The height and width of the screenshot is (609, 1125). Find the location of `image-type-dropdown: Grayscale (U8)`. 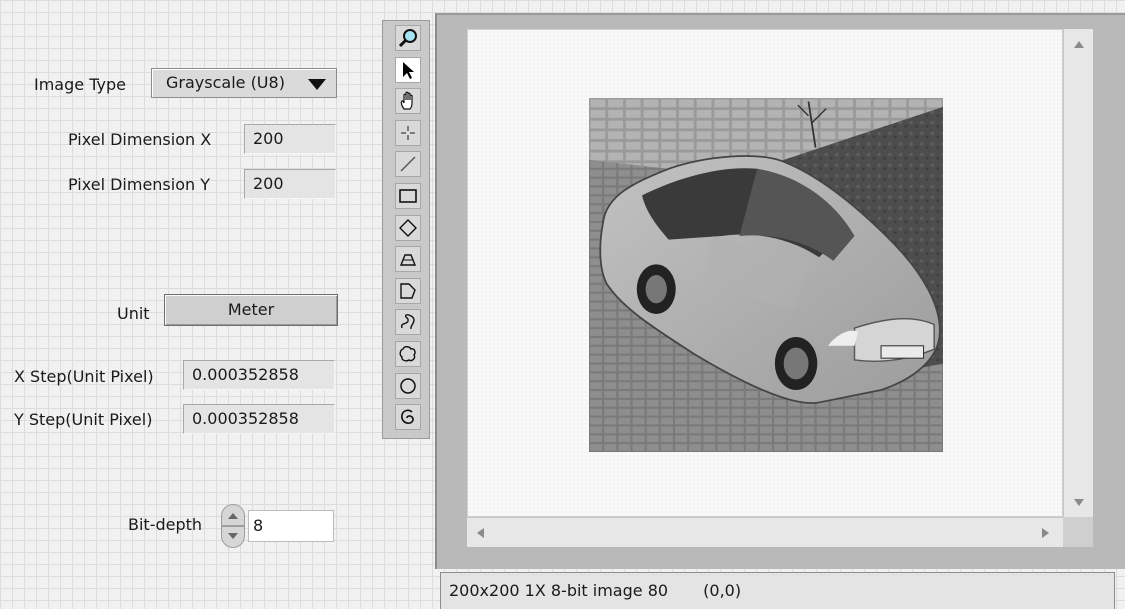

image-type-dropdown: Grayscale (U8) is located at coordinates (244, 83).